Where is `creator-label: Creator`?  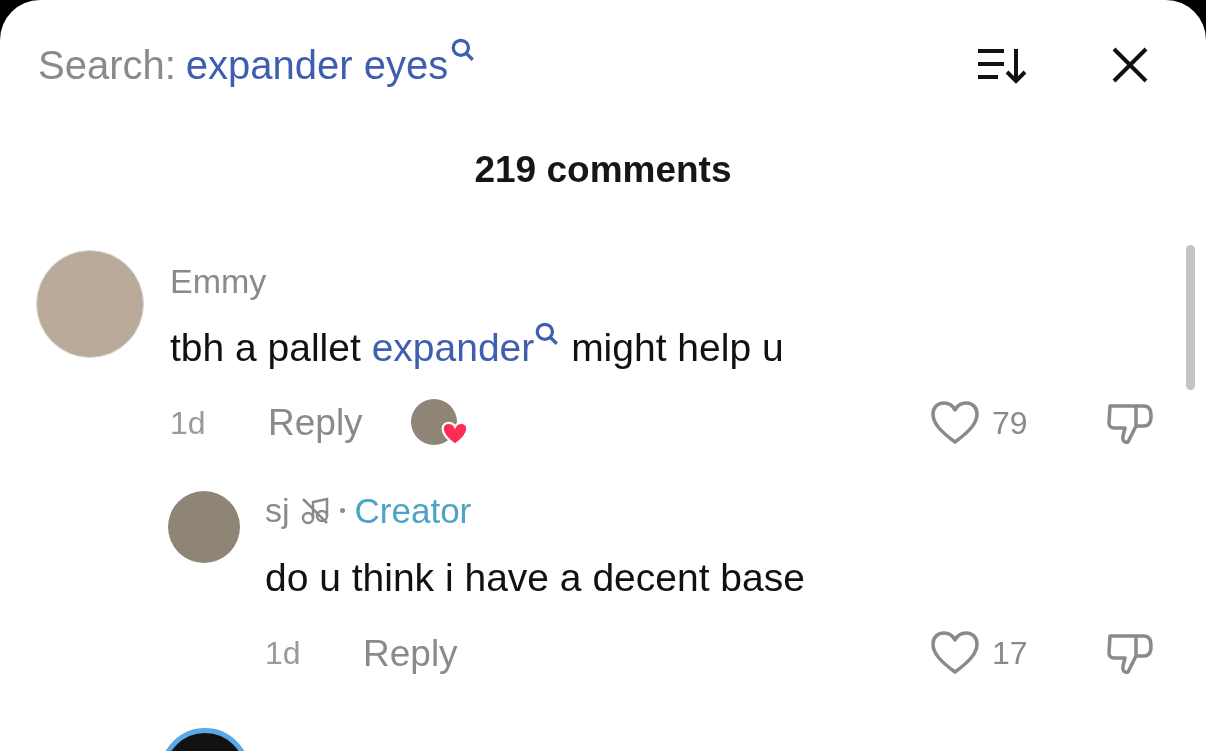
creator-label: Creator is located at coordinates (413, 510).